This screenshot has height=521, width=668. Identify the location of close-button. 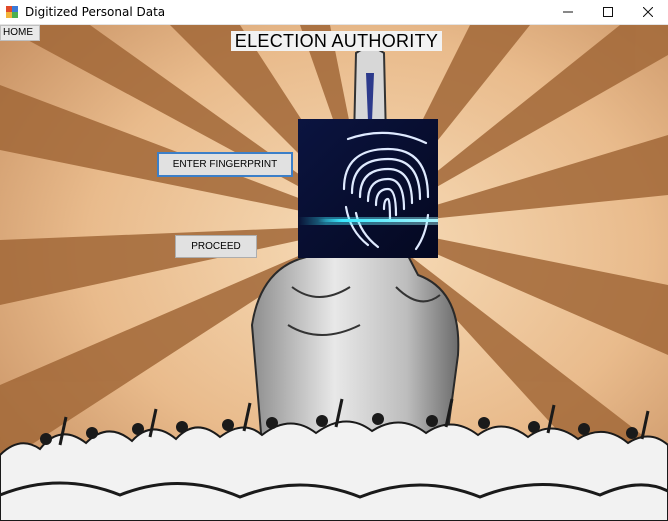
(648, 12).